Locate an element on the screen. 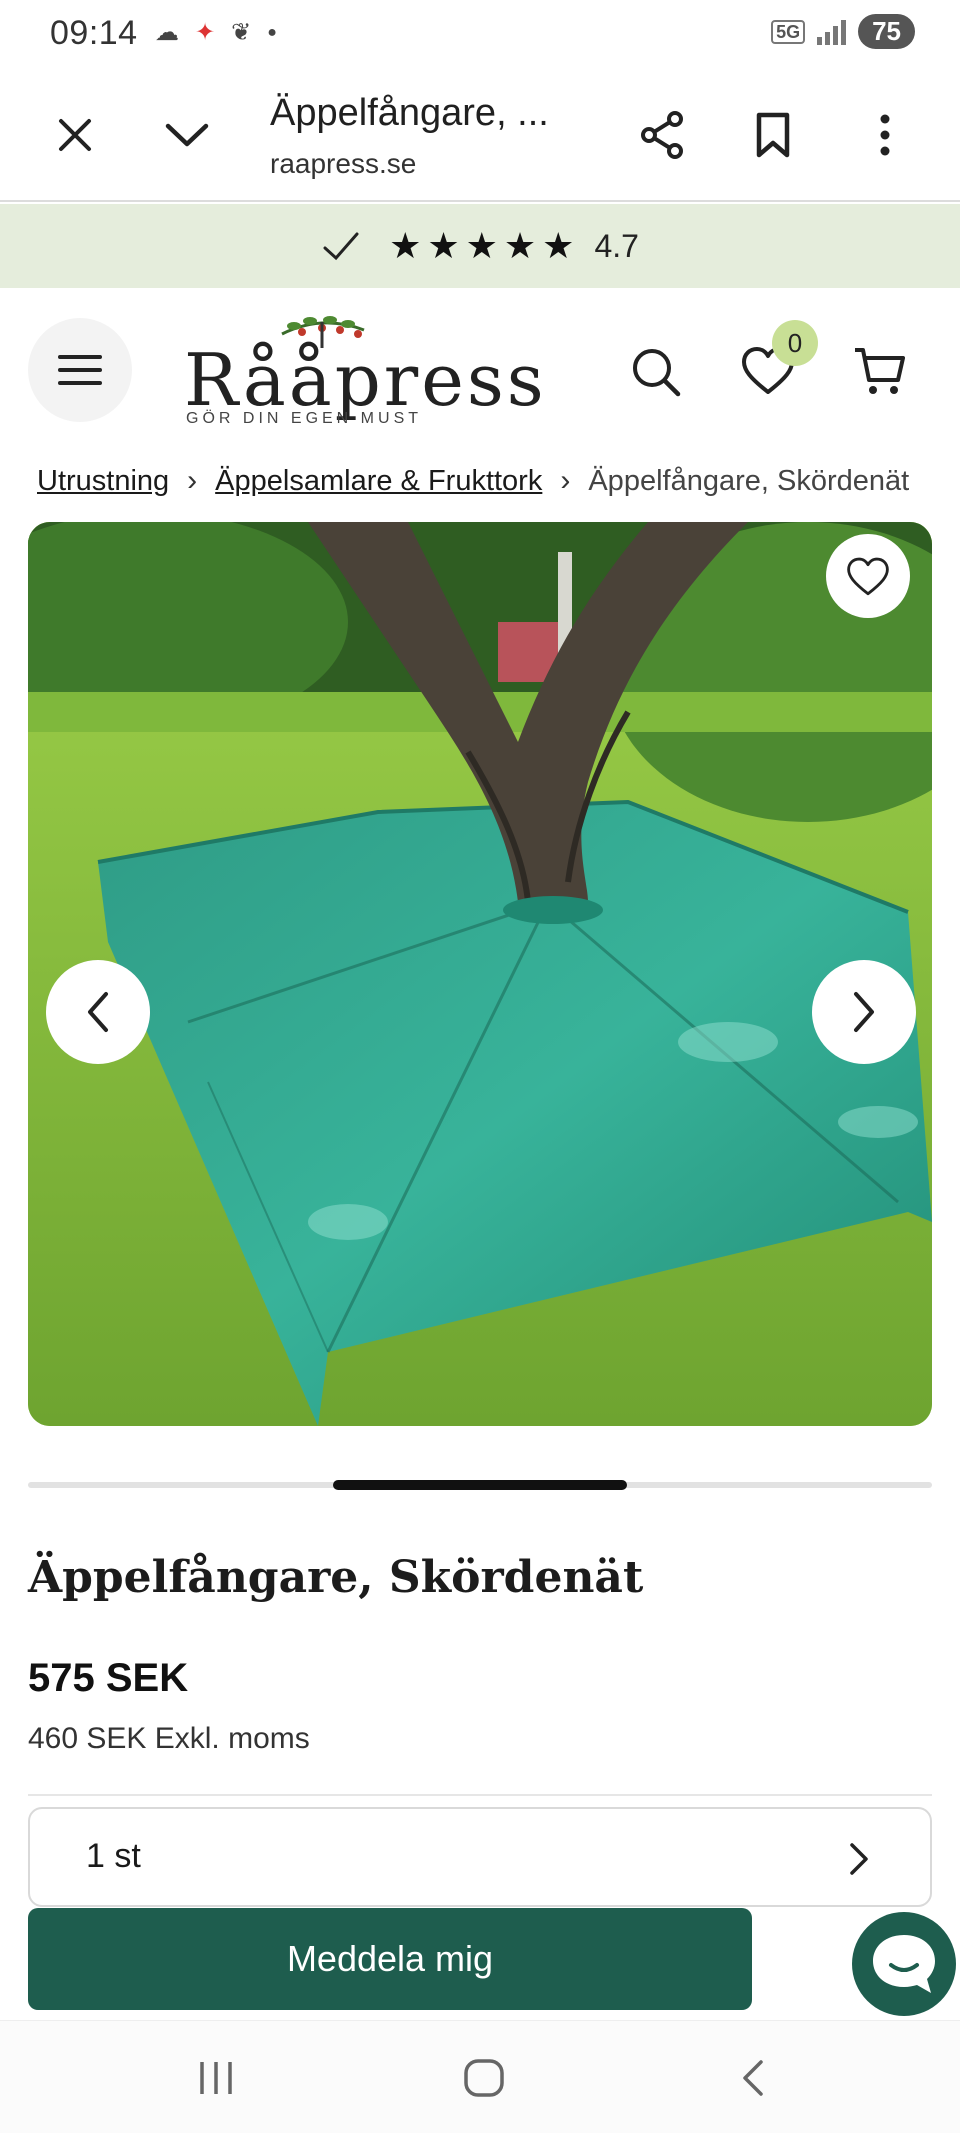  share-icon is located at coordinates (663, 135).